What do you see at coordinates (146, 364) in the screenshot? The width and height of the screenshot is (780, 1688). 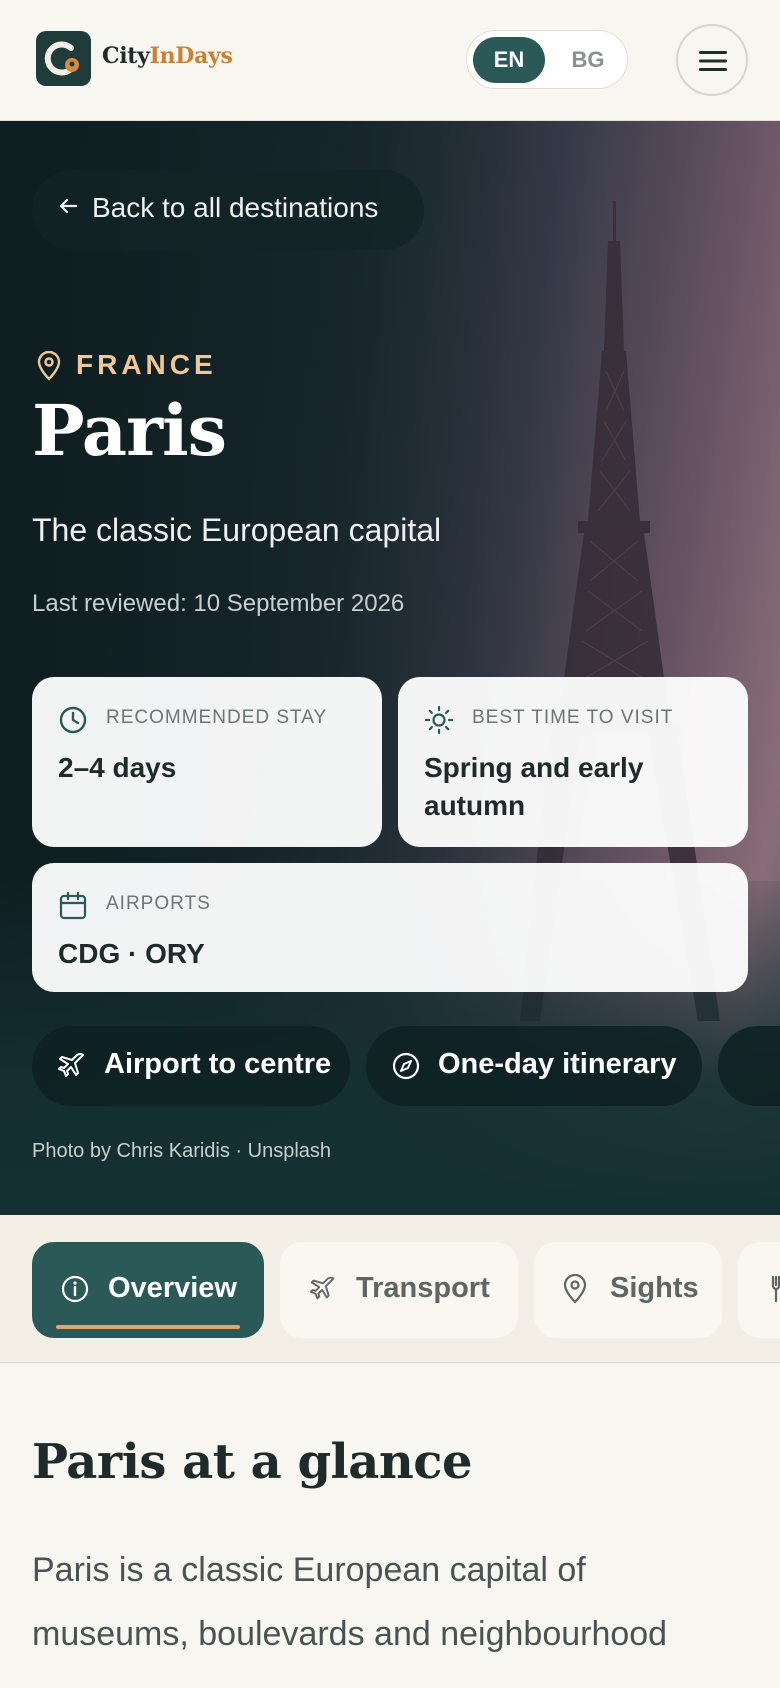 I see `country-label: FRANCE` at bounding box center [146, 364].